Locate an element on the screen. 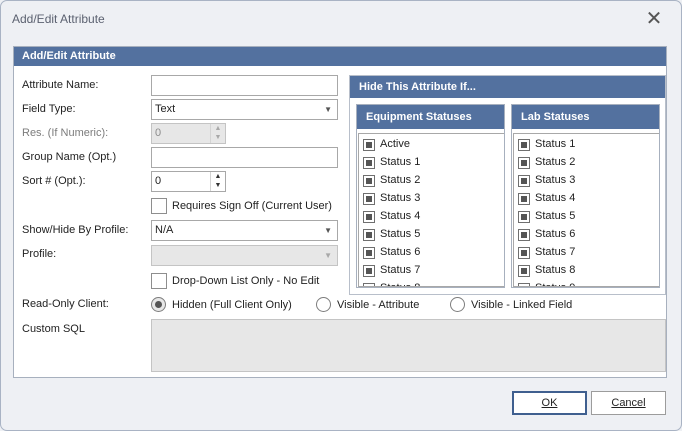 This screenshot has width=682, height=431. radio-hidden-label: Hidden (Full Client Only) is located at coordinates (232, 305).